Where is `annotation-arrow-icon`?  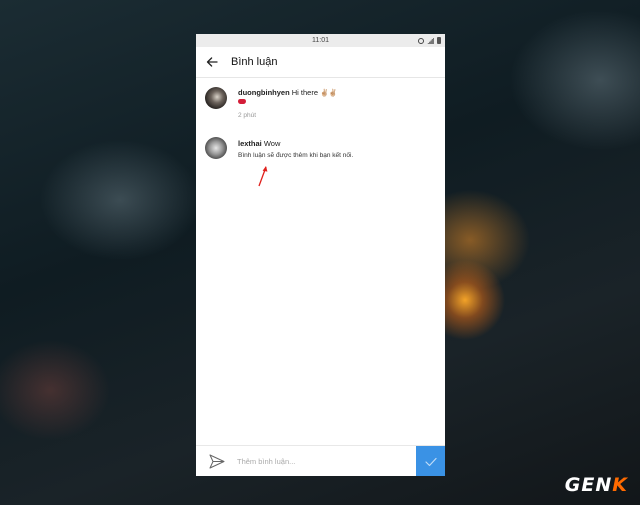
annotation-arrow-icon is located at coordinates (263, 176).